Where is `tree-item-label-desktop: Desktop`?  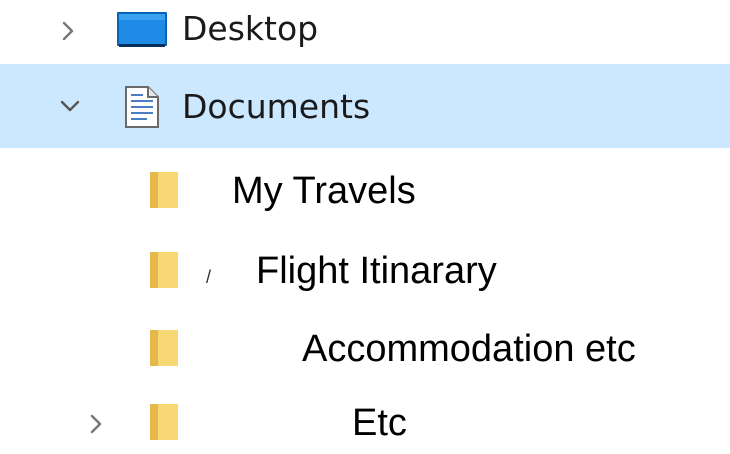 tree-item-label-desktop: Desktop is located at coordinates (250, 28).